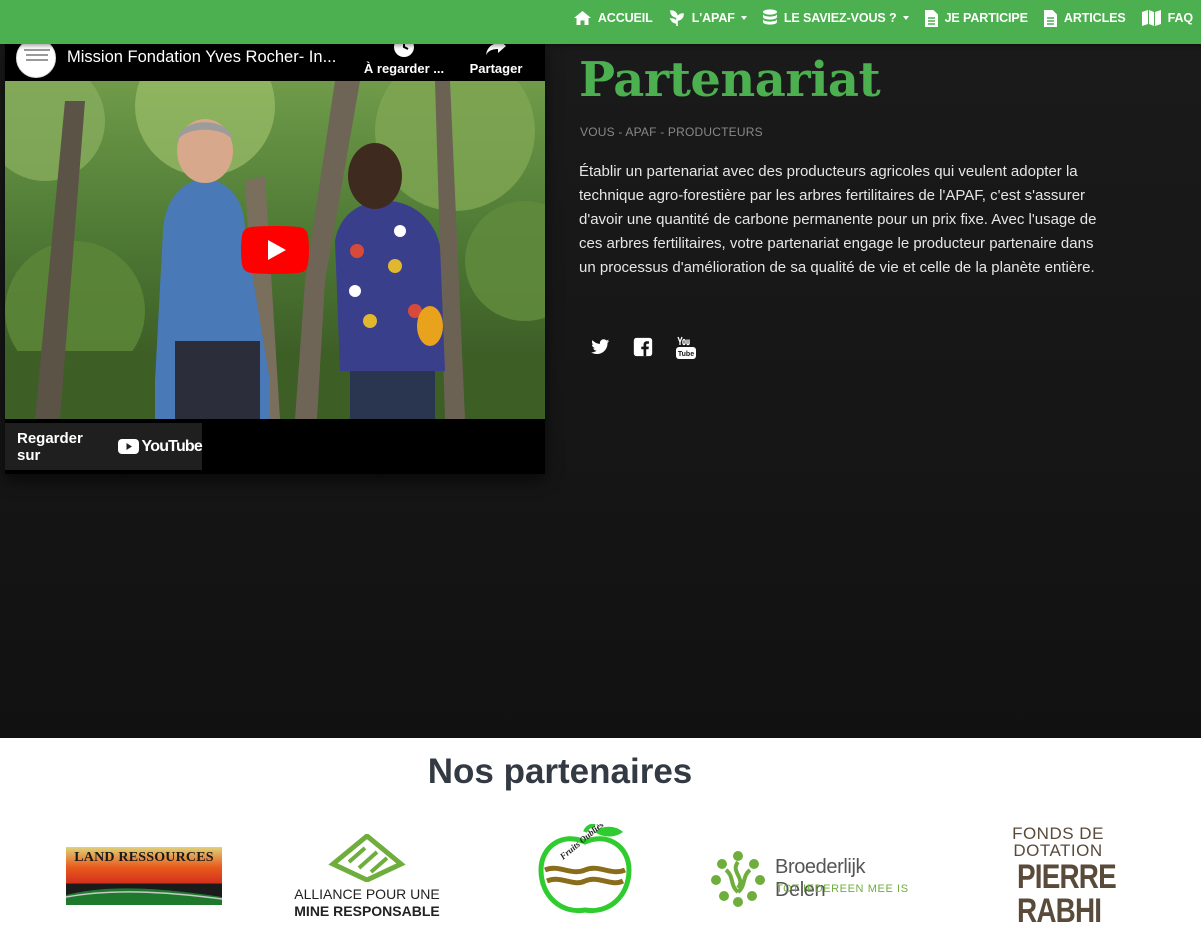  Describe the element at coordinates (1151, 18) in the screenshot. I see `map-icon` at that location.